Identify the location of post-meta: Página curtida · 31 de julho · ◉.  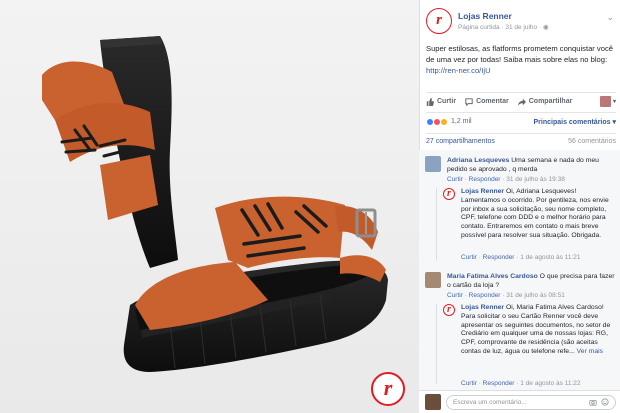
(503, 27).